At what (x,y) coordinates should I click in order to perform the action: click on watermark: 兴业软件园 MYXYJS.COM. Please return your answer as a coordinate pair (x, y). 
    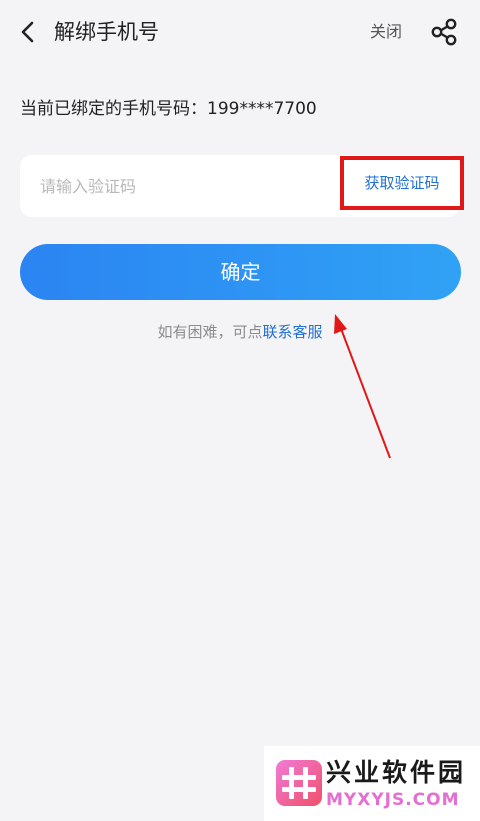
    Looking at the image, I should click on (372, 783).